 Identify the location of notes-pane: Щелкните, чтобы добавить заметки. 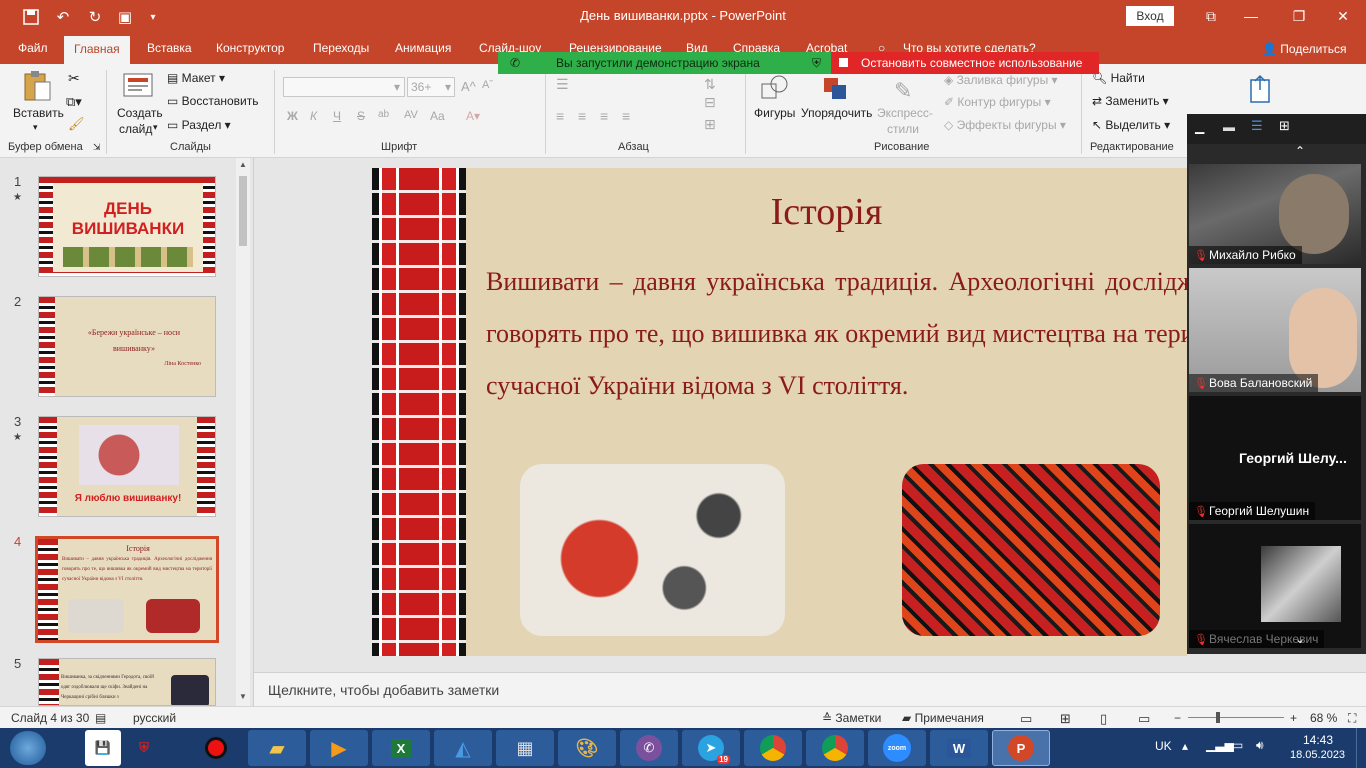
(810, 689).